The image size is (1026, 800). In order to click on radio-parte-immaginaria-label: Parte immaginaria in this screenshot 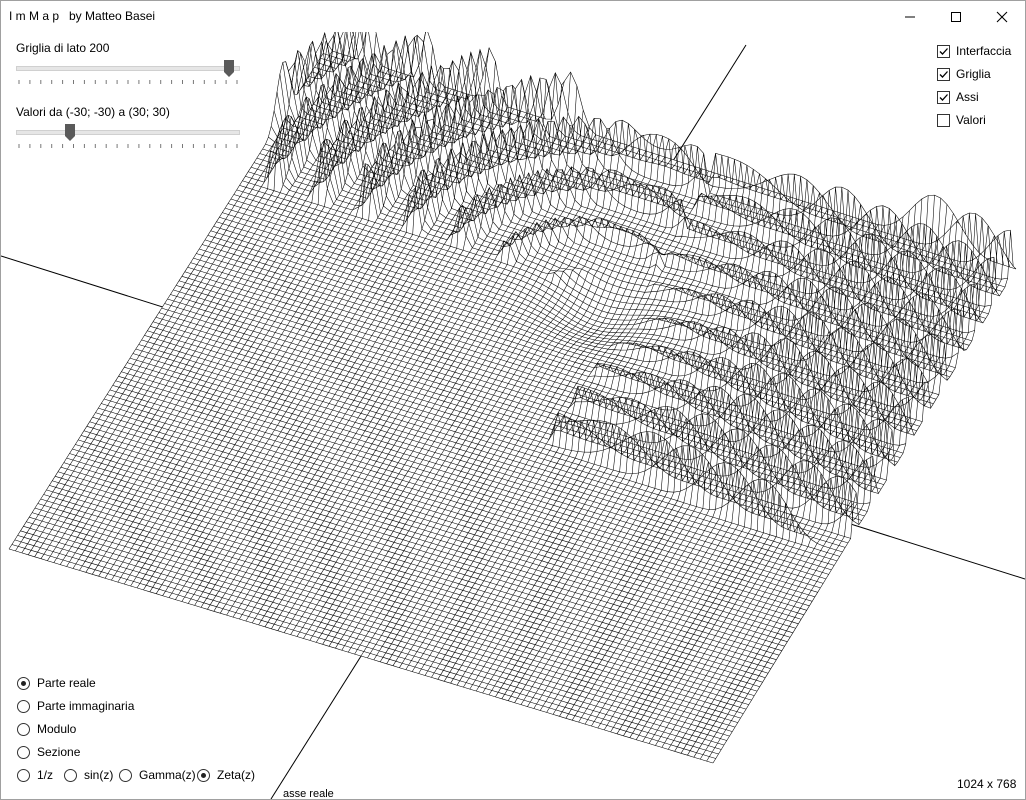, I will do `click(86, 706)`.